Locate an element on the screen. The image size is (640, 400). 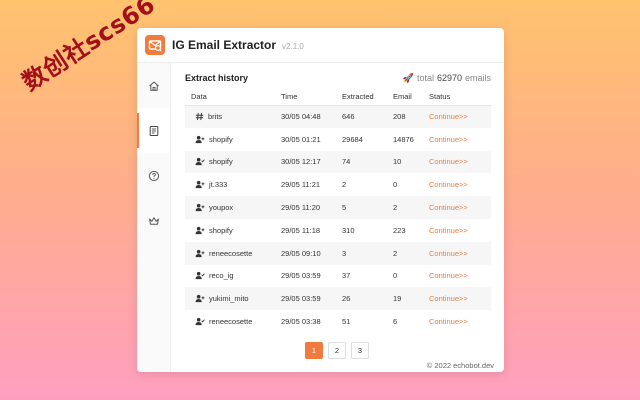
data-value: jt.333 is located at coordinates (218, 185).